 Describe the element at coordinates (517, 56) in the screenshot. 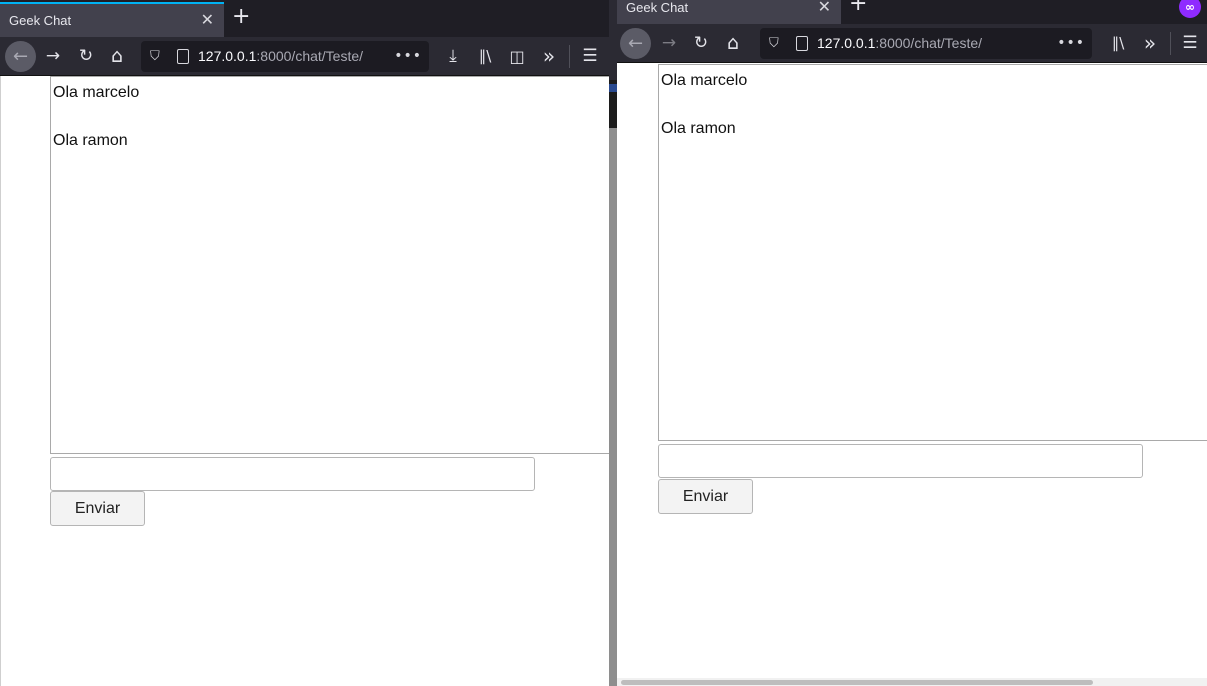

I see `sidebar-icon: ◫` at that location.